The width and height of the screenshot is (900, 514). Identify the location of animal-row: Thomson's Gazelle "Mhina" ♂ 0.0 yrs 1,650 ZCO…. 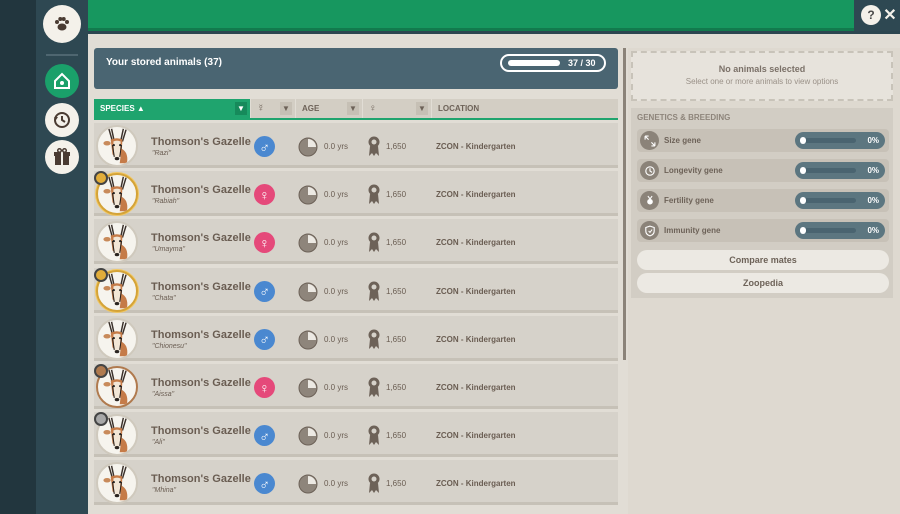
(356, 483).